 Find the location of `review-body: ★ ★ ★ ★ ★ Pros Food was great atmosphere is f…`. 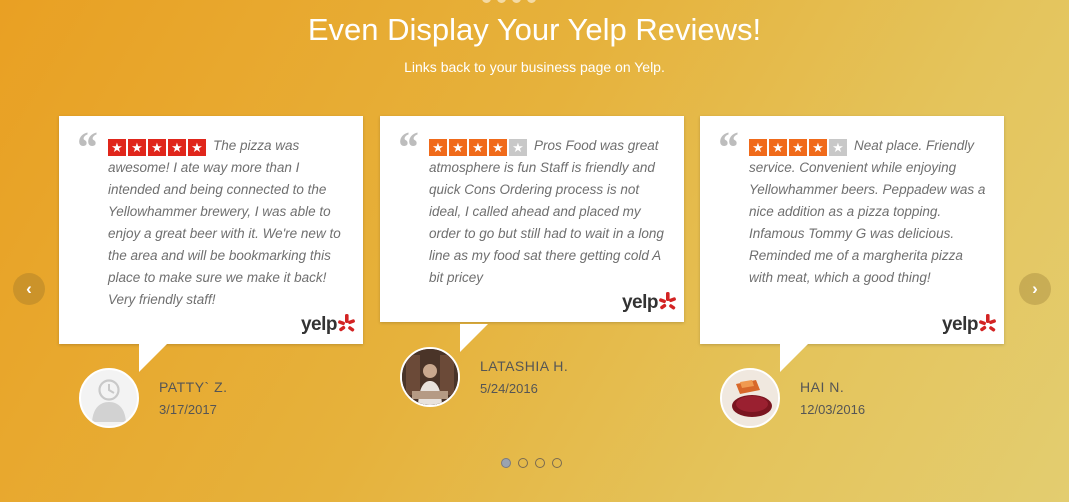

review-body: ★ ★ ★ ★ ★ Pros Food was great atmosphere is f… is located at coordinates (549, 212).